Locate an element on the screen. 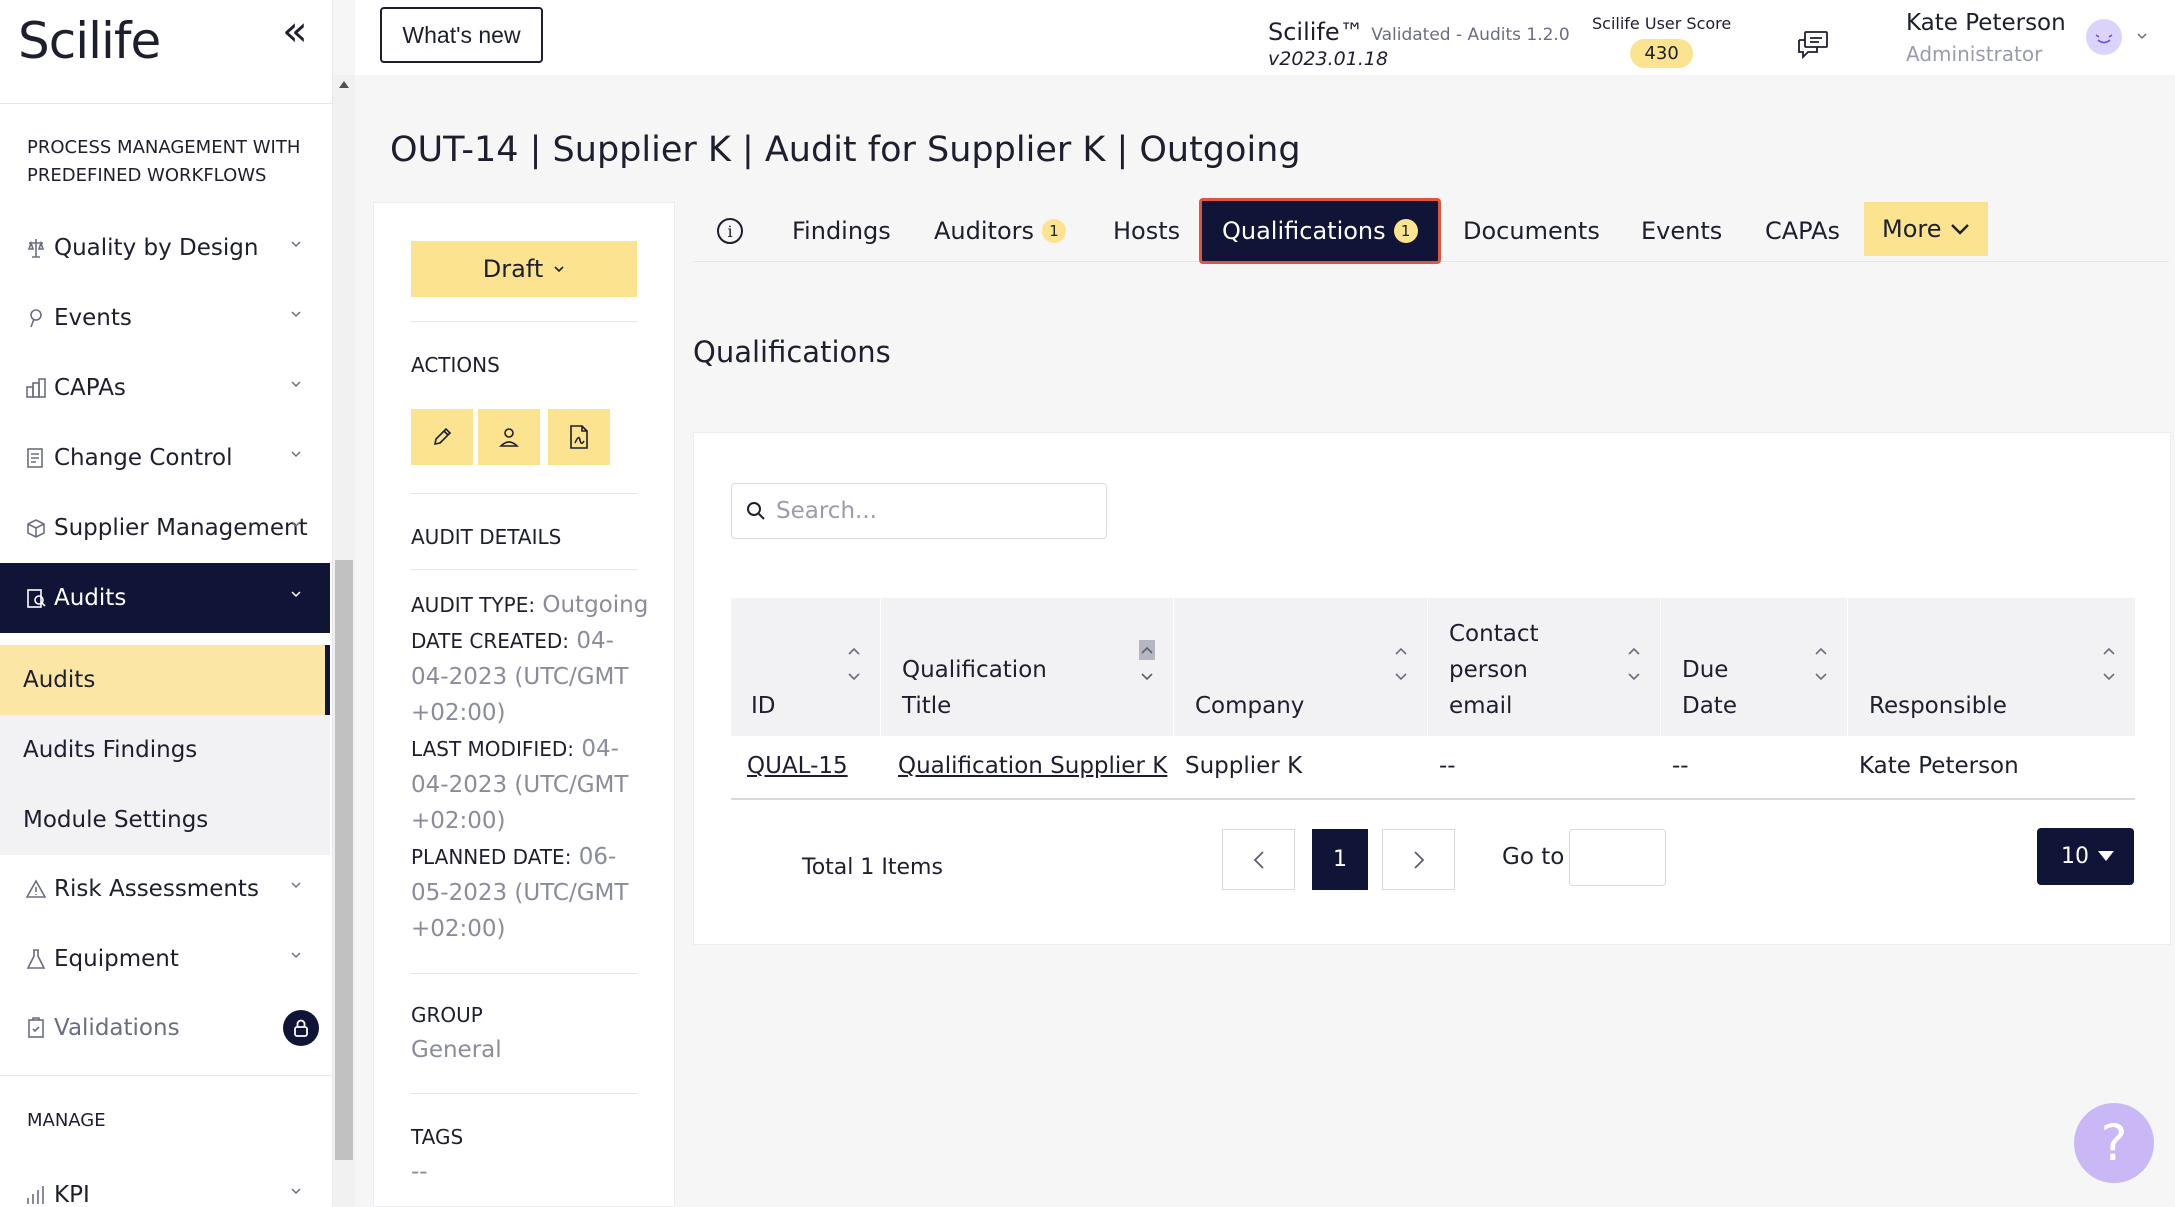 The width and height of the screenshot is (2175, 1207). tab-events: Events is located at coordinates (1681, 231).